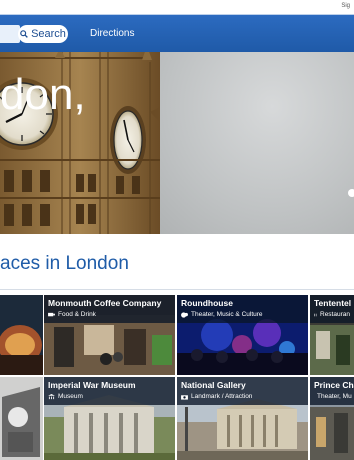 Image resolution: width=354 pixels, height=460 pixels. What do you see at coordinates (332, 391) in the screenshot?
I see `place-label: Prince Cha Theater, Mu` at bounding box center [332, 391].